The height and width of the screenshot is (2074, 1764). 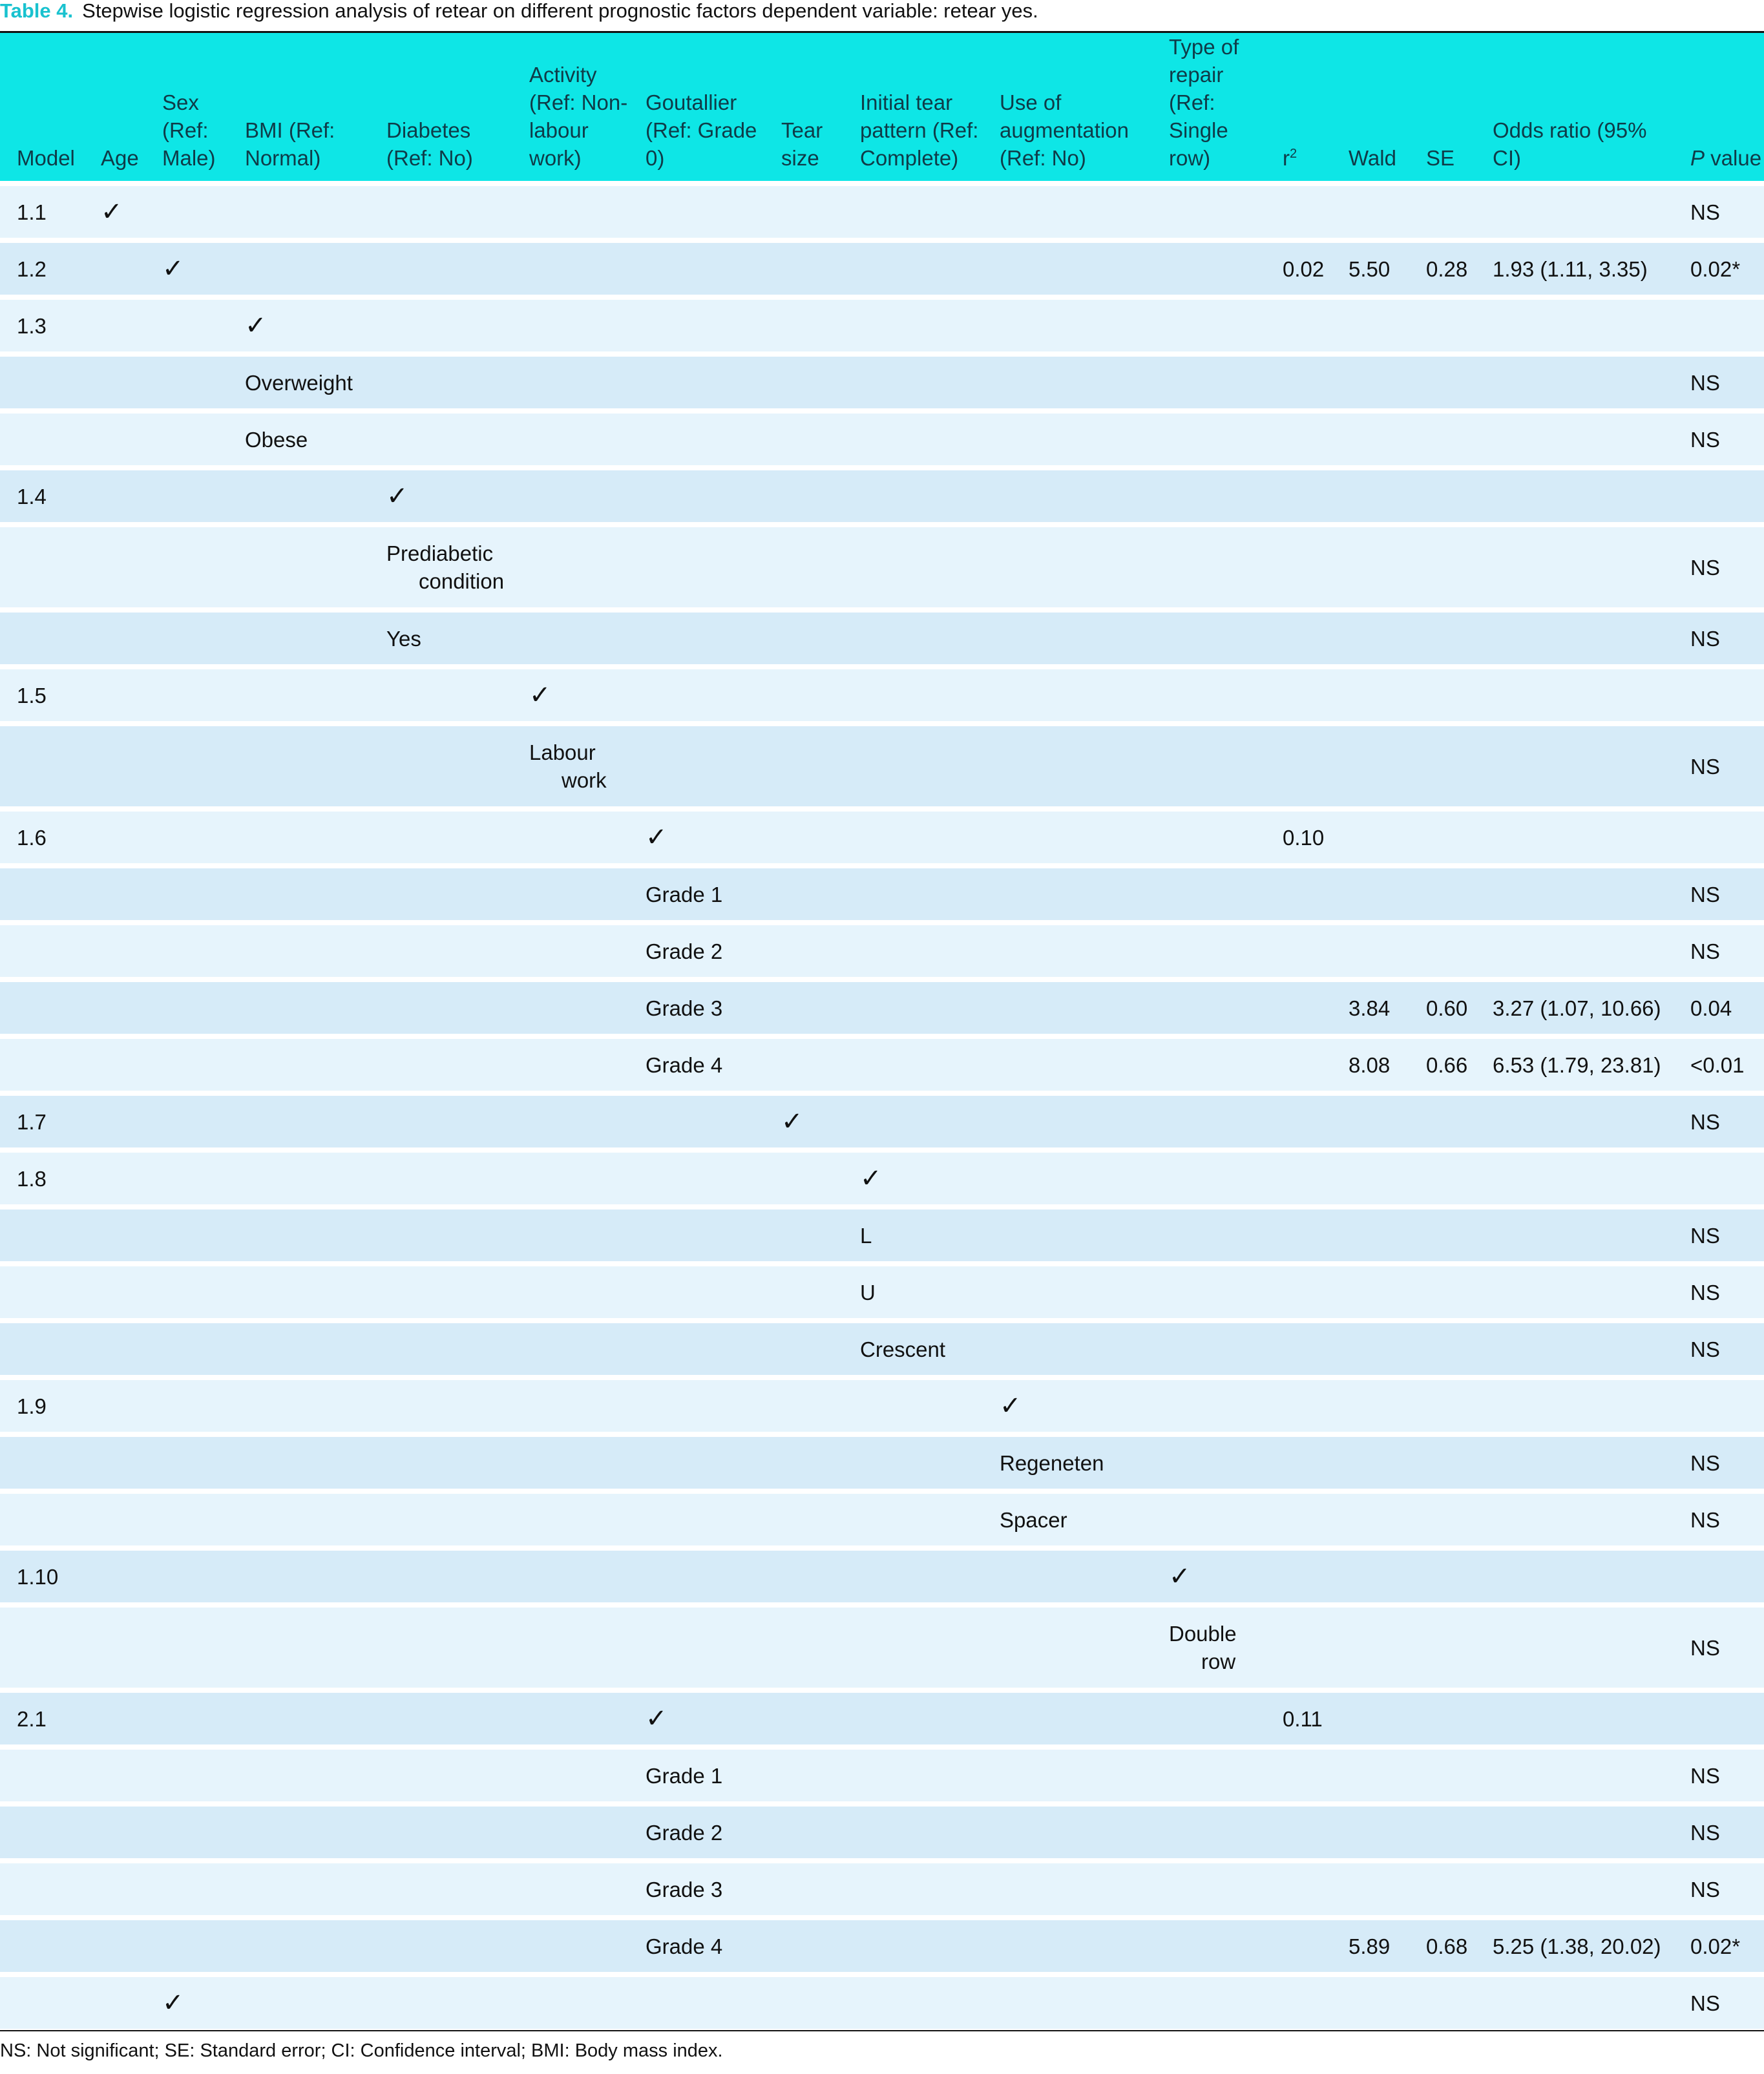 What do you see at coordinates (1442, 1946) in the screenshot?
I see `cell-se: 0.68` at bounding box center [1442, 1946].